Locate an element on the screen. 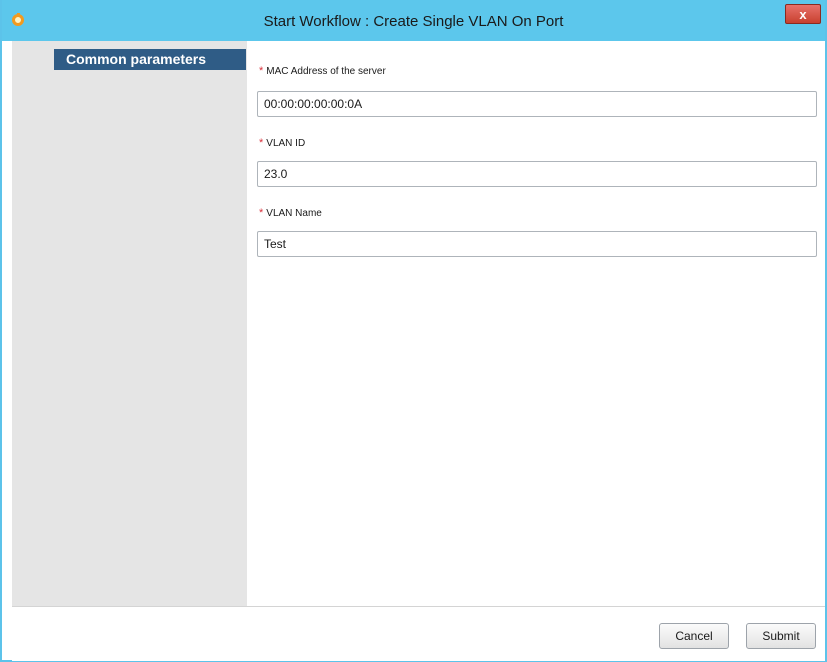 Image resolution: width=827 pixels, height=662 pixels. vlan-id-label: * VLAN ID is located at coordinates (282, 143).